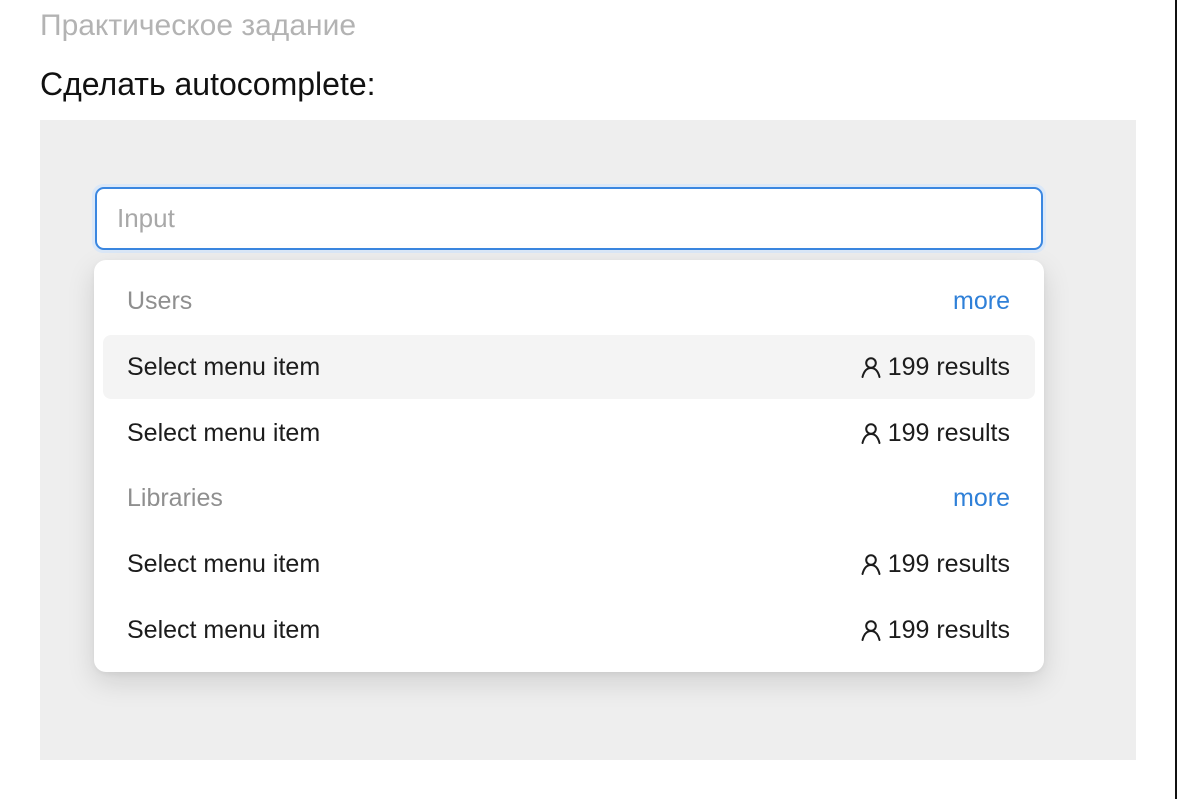 The image size is (1179, 799). Describe the element at coordinates (198, 25) in the screenshot. I see `page-subtitle: Практическое задание` at that location.